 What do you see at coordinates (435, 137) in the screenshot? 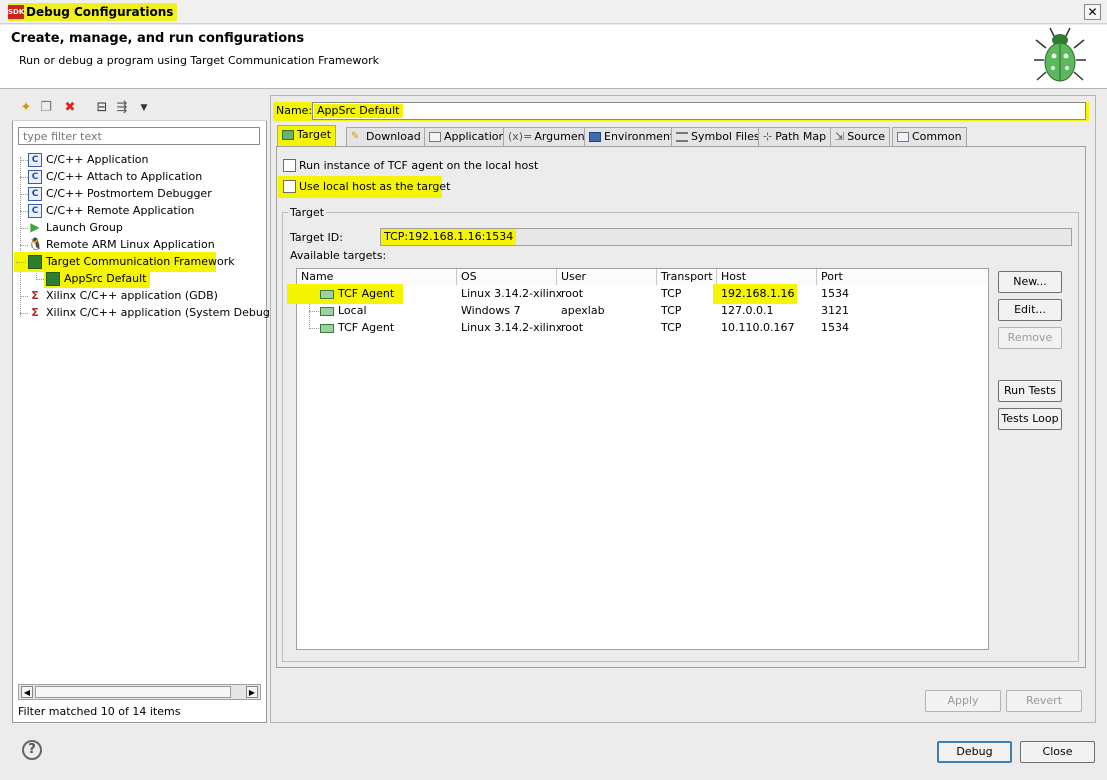
I see `application-icon` at bounding box center [435, 137].